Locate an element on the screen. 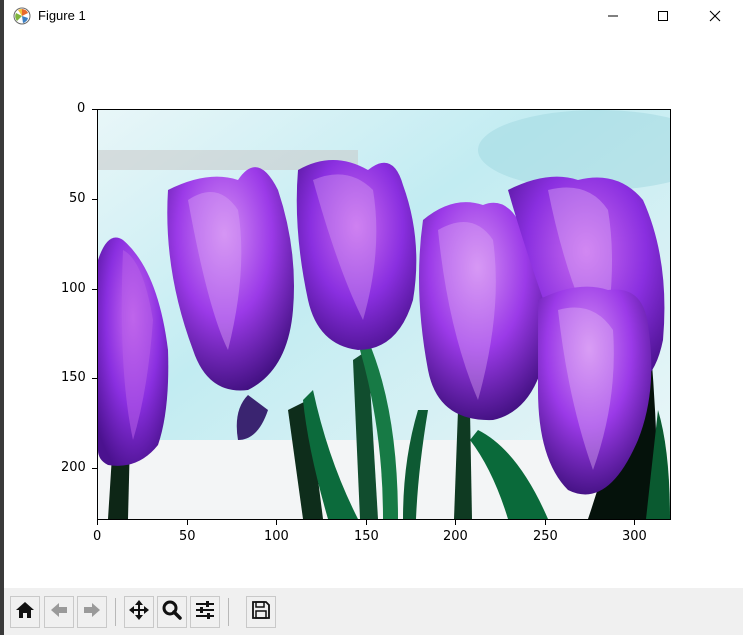  y-tick-label: 100 is located at coordinates (73, 288).